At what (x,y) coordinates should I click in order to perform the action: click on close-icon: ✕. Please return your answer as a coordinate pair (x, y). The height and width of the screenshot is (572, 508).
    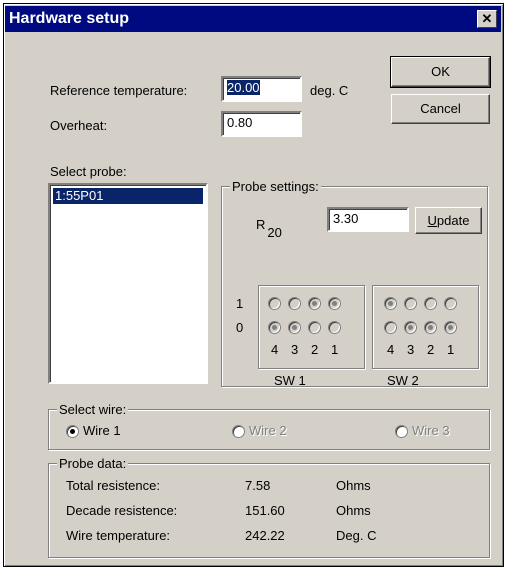
    Looking at the image, I should click on (487, 19).